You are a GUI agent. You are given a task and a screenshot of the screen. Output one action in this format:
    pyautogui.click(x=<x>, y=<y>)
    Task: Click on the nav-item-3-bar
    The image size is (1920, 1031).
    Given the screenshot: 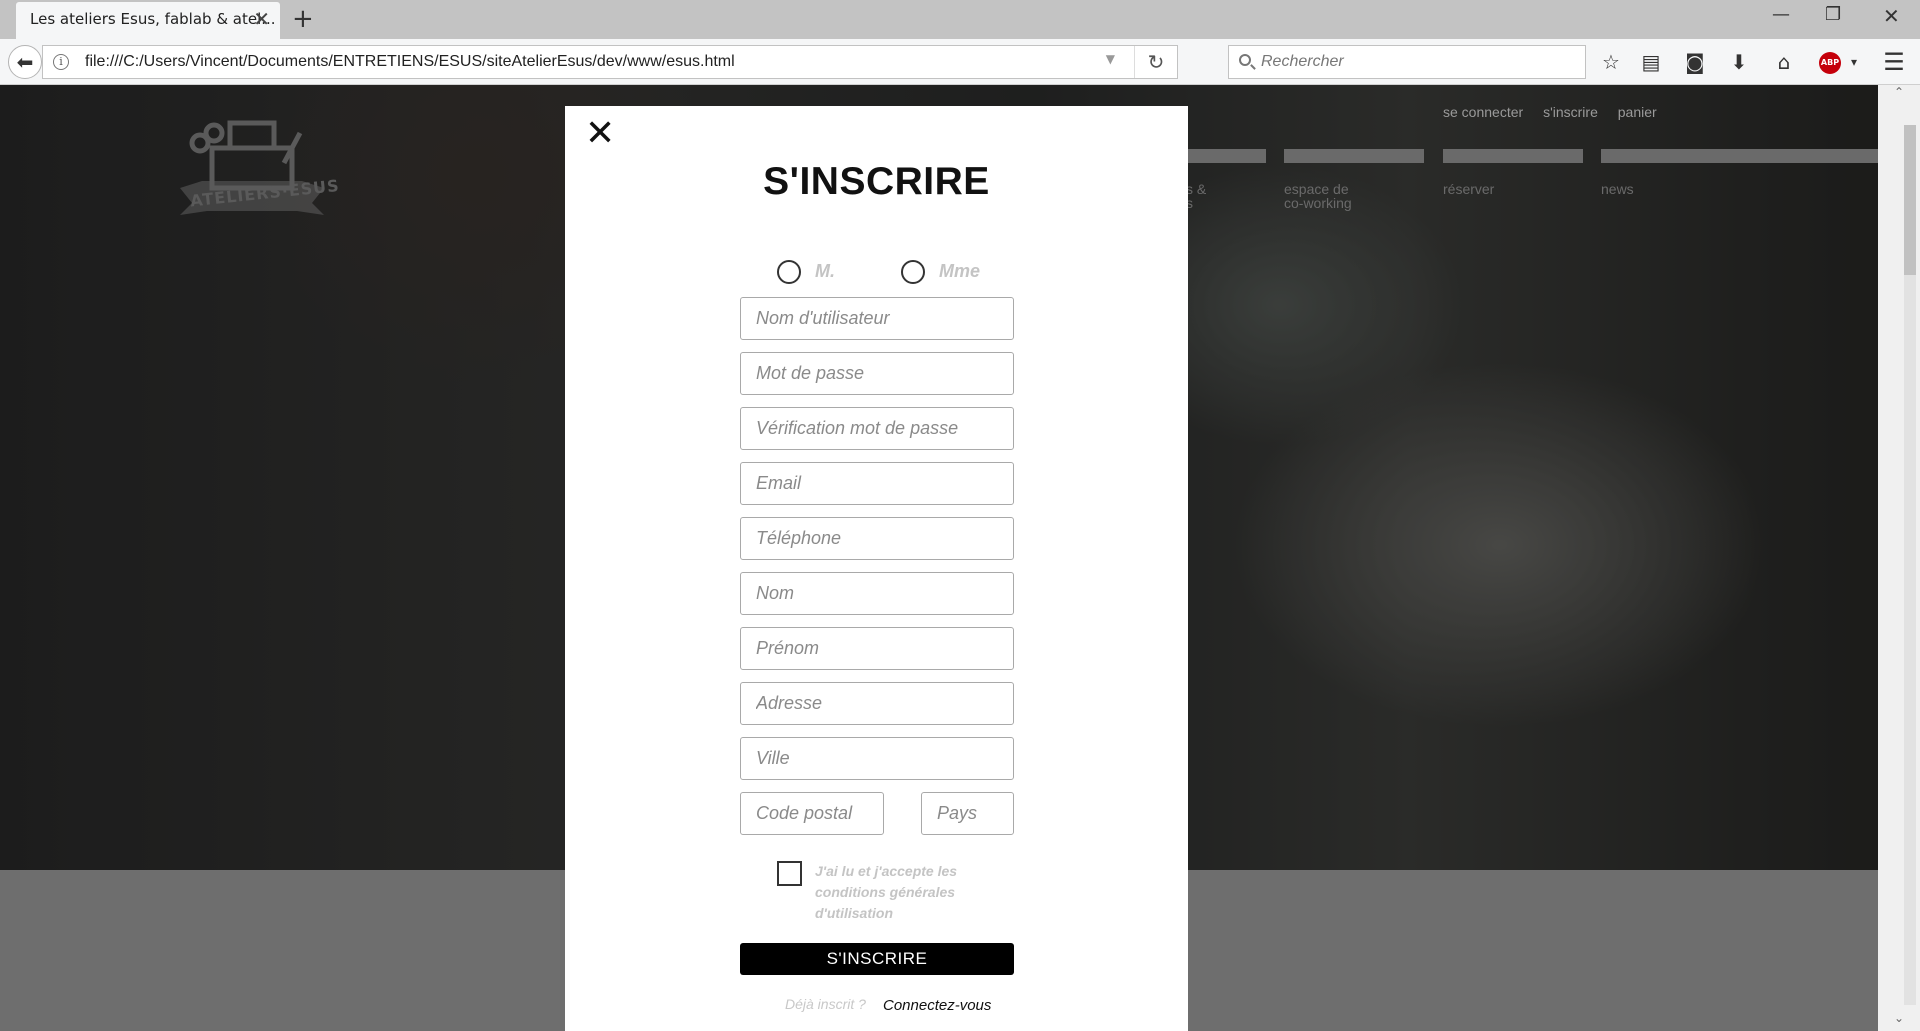 What is the action you would take?
    pyautogui.click(x=1513, y=156)
    